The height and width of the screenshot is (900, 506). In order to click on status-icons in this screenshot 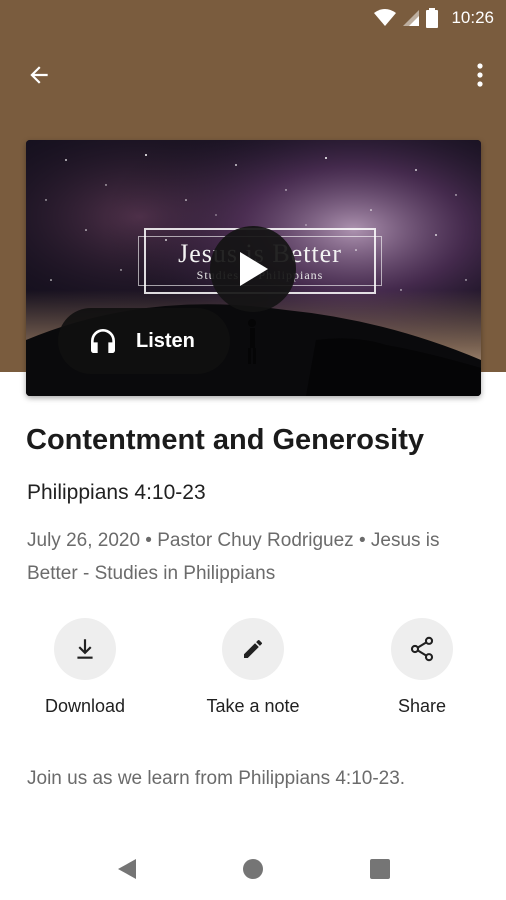, I will do `click(406, 18)`.